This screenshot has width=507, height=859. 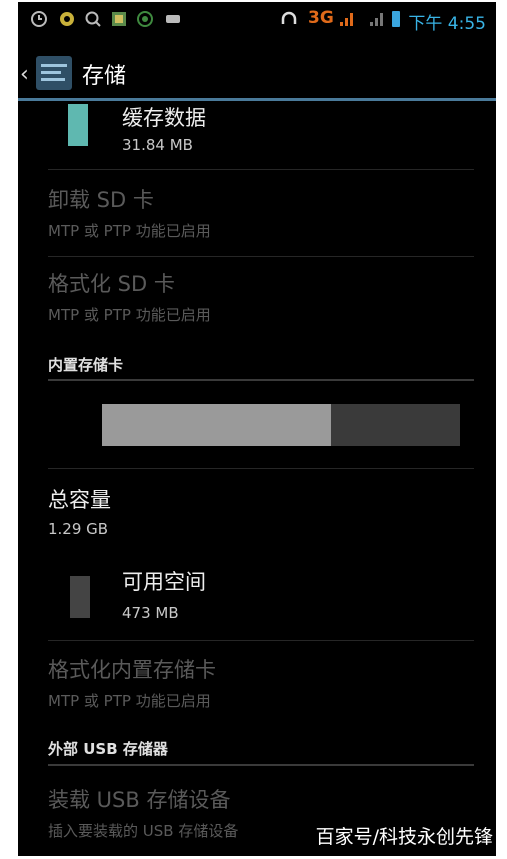 I want to click on cached-data-item: 缓存数据 31.84 MB, so click(x=257, y=136).